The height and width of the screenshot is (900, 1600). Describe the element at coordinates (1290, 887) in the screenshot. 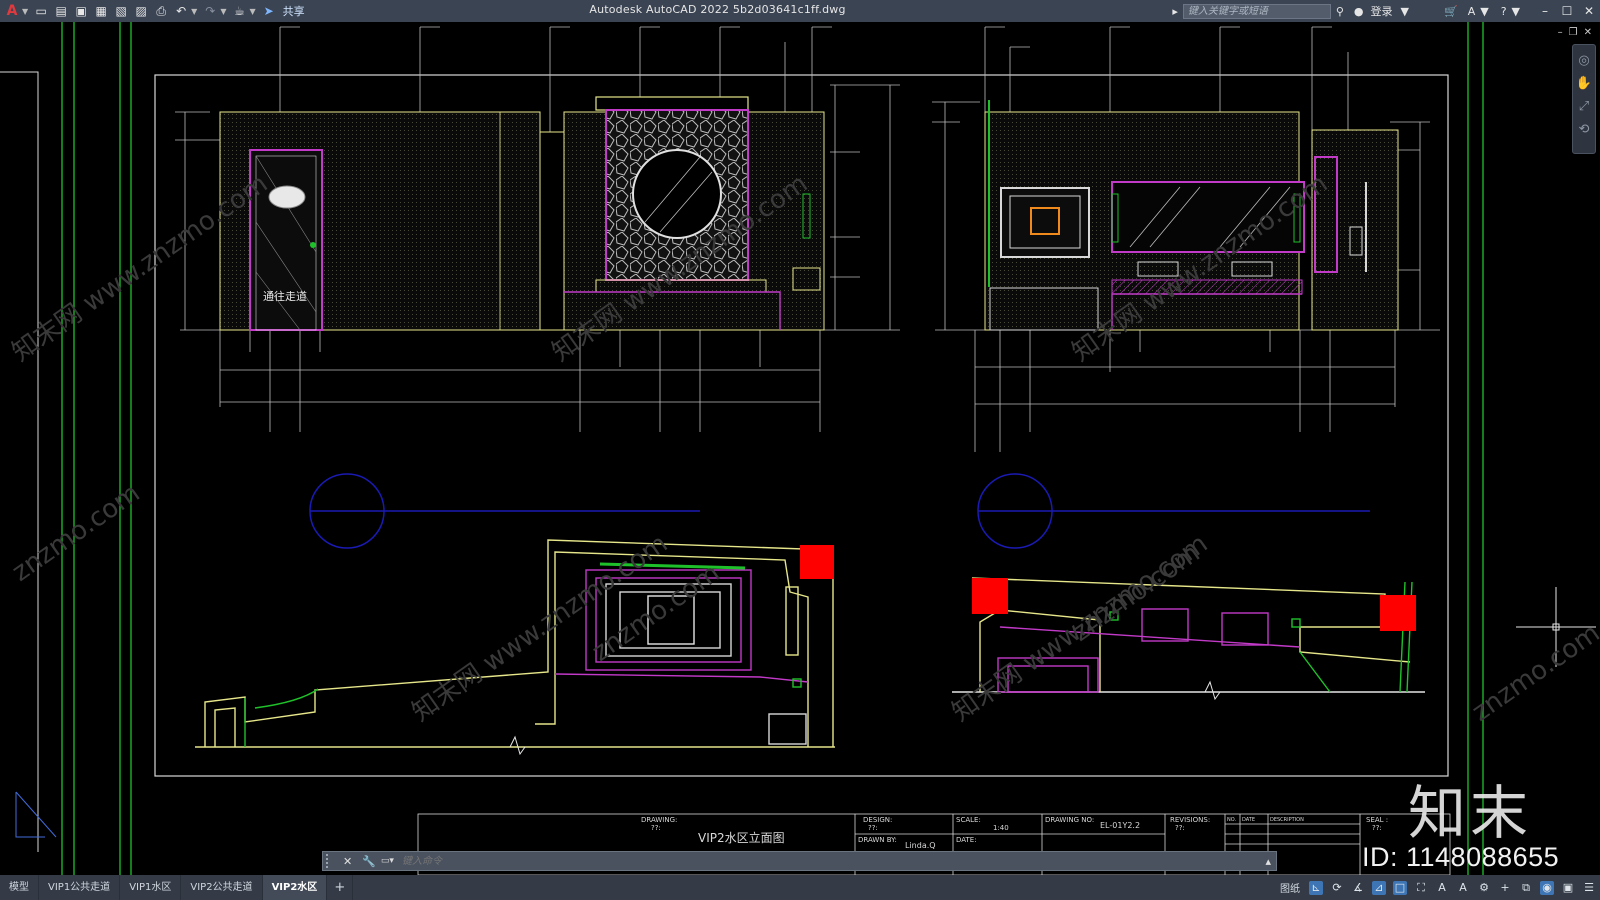

I see `paper-space-button: 图纸` at that location.